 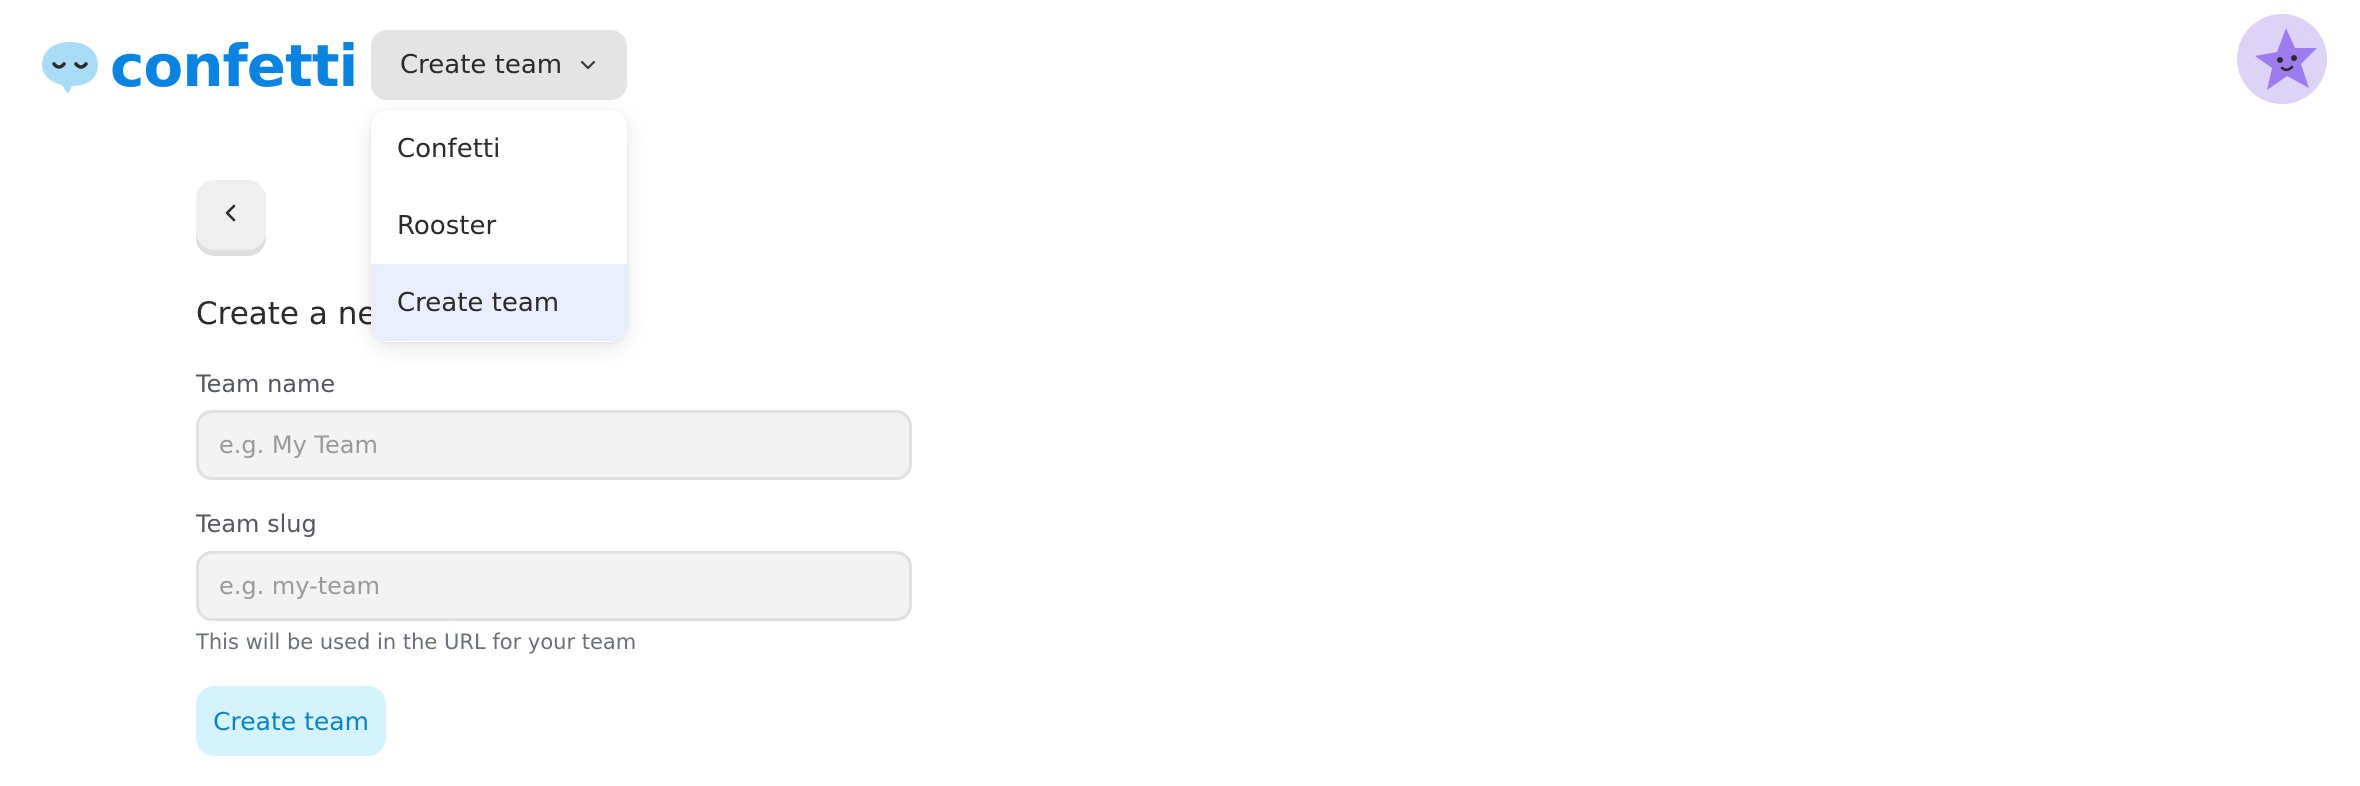 I want to click on chevron-left-icon, so click(x=231, y=215).